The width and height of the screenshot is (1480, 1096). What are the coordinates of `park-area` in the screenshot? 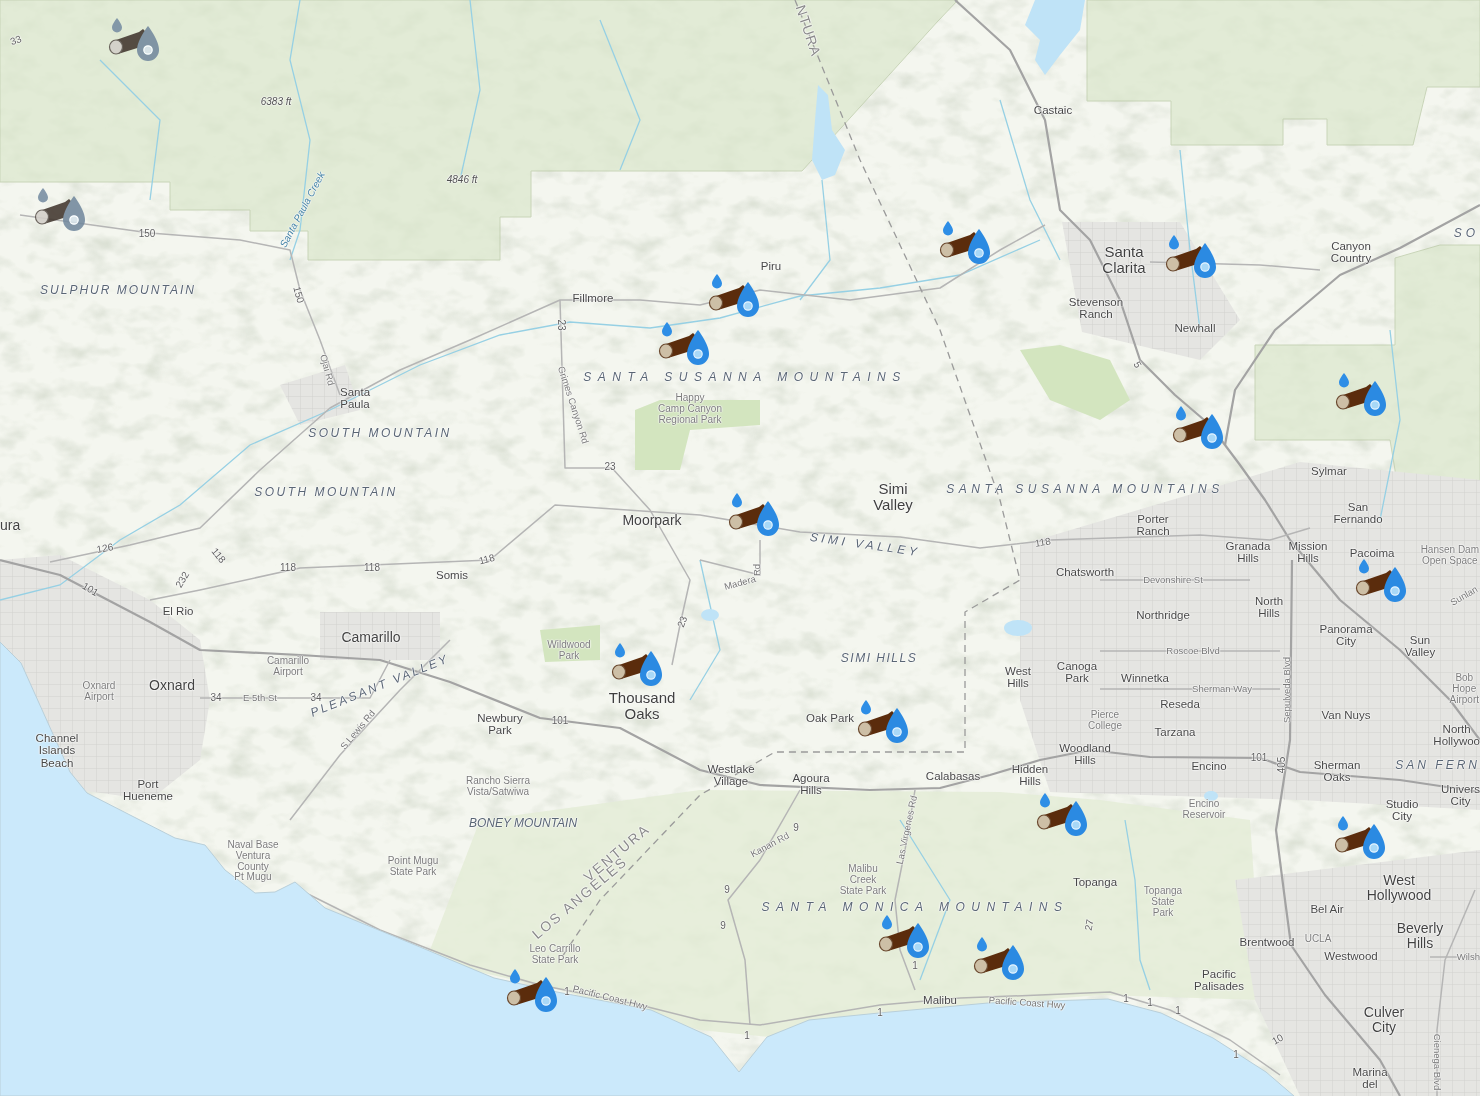 It's located at (570, 643).